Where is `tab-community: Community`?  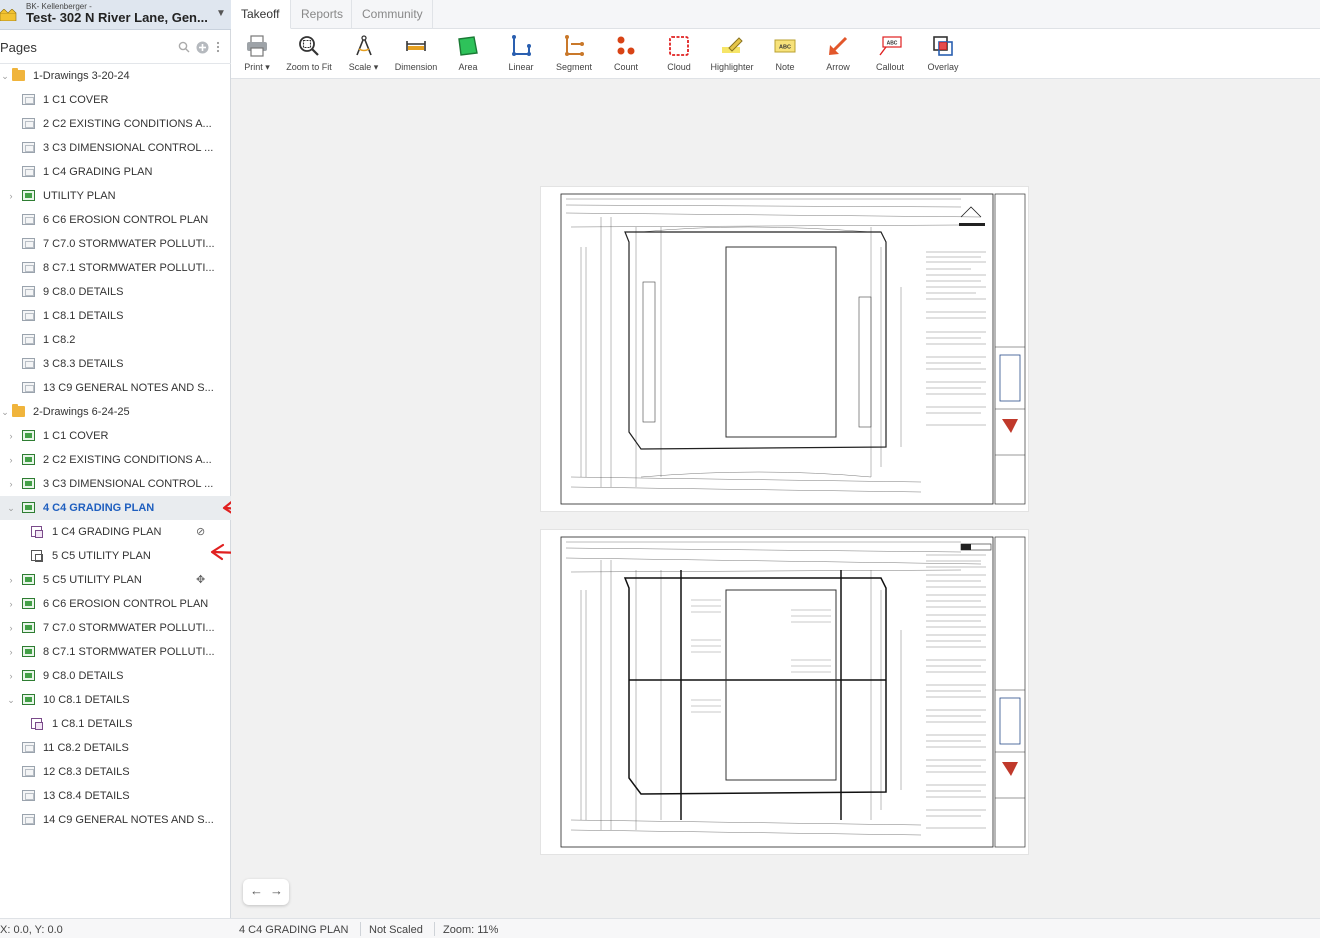
tab-community: Community is located at coordinates (392, 14).